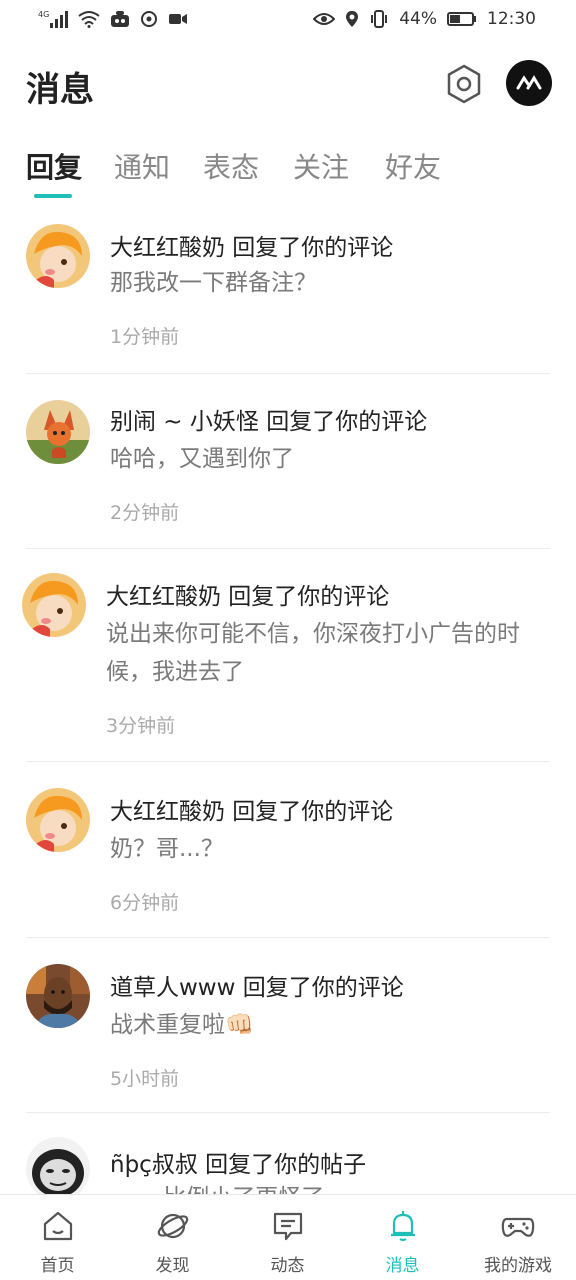 The image size is (576, 1280). I want to click on message-body: 那我改一下群备注？, so click(213, 283).